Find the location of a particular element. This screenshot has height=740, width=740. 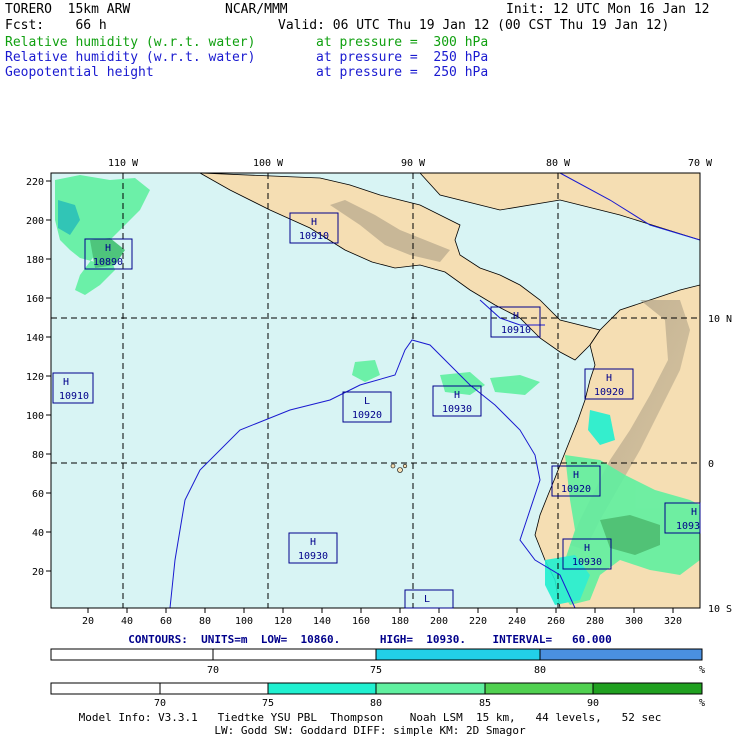

y-tick-label: 100 is located at coordinates (35, 416).